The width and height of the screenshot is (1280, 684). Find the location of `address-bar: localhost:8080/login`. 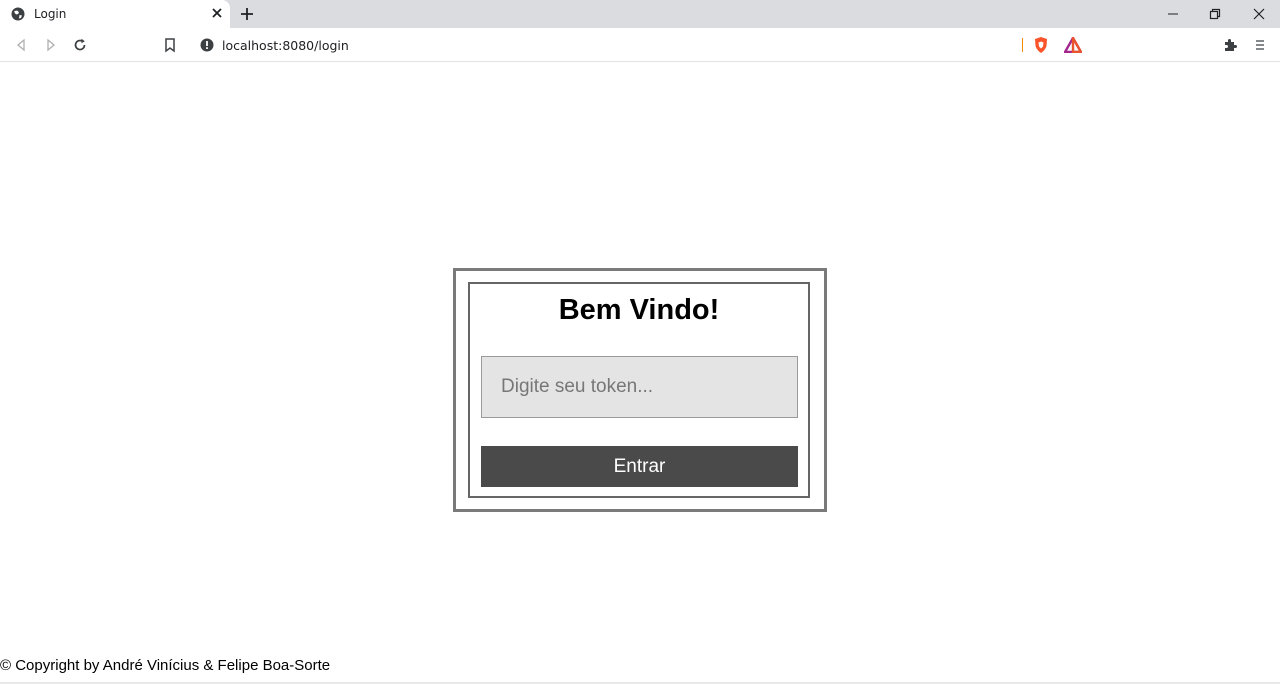

address-bar: localhost:8080/login is located at coordinates (640, 45).